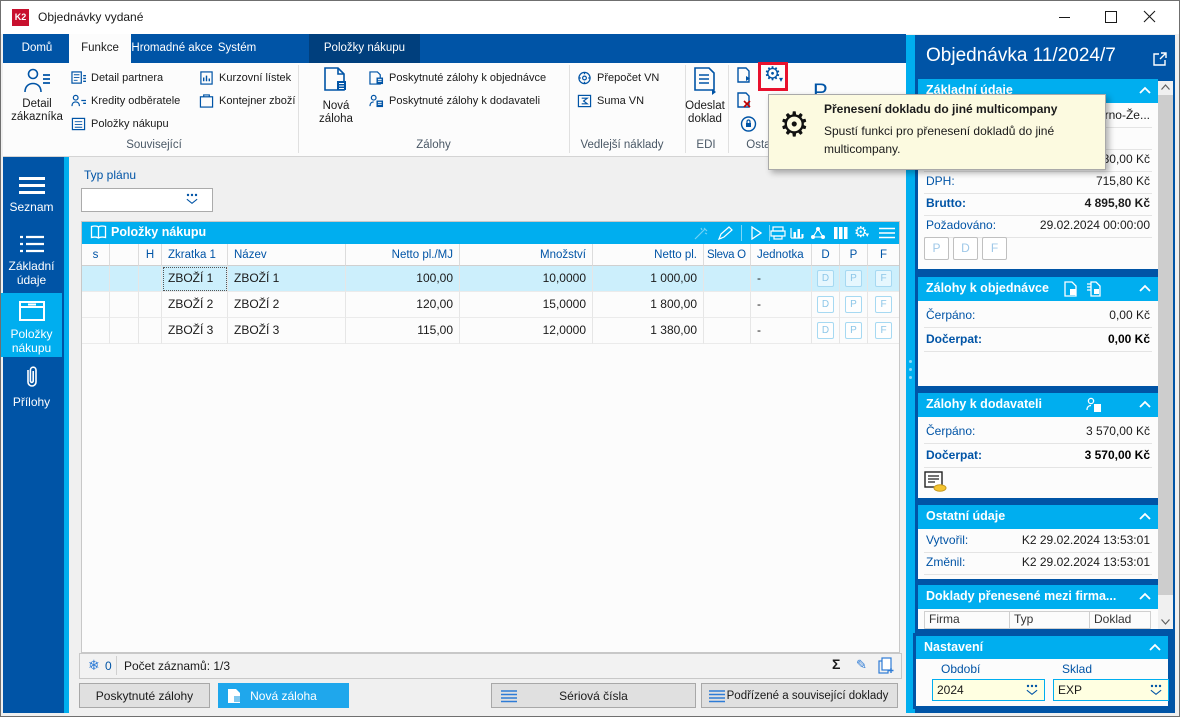 The width and height of the screenshot is (1180, 717). Describe the element at coordinates (100, 48) in the screenshot. I see `tab-funkce: Funkce` at that location.